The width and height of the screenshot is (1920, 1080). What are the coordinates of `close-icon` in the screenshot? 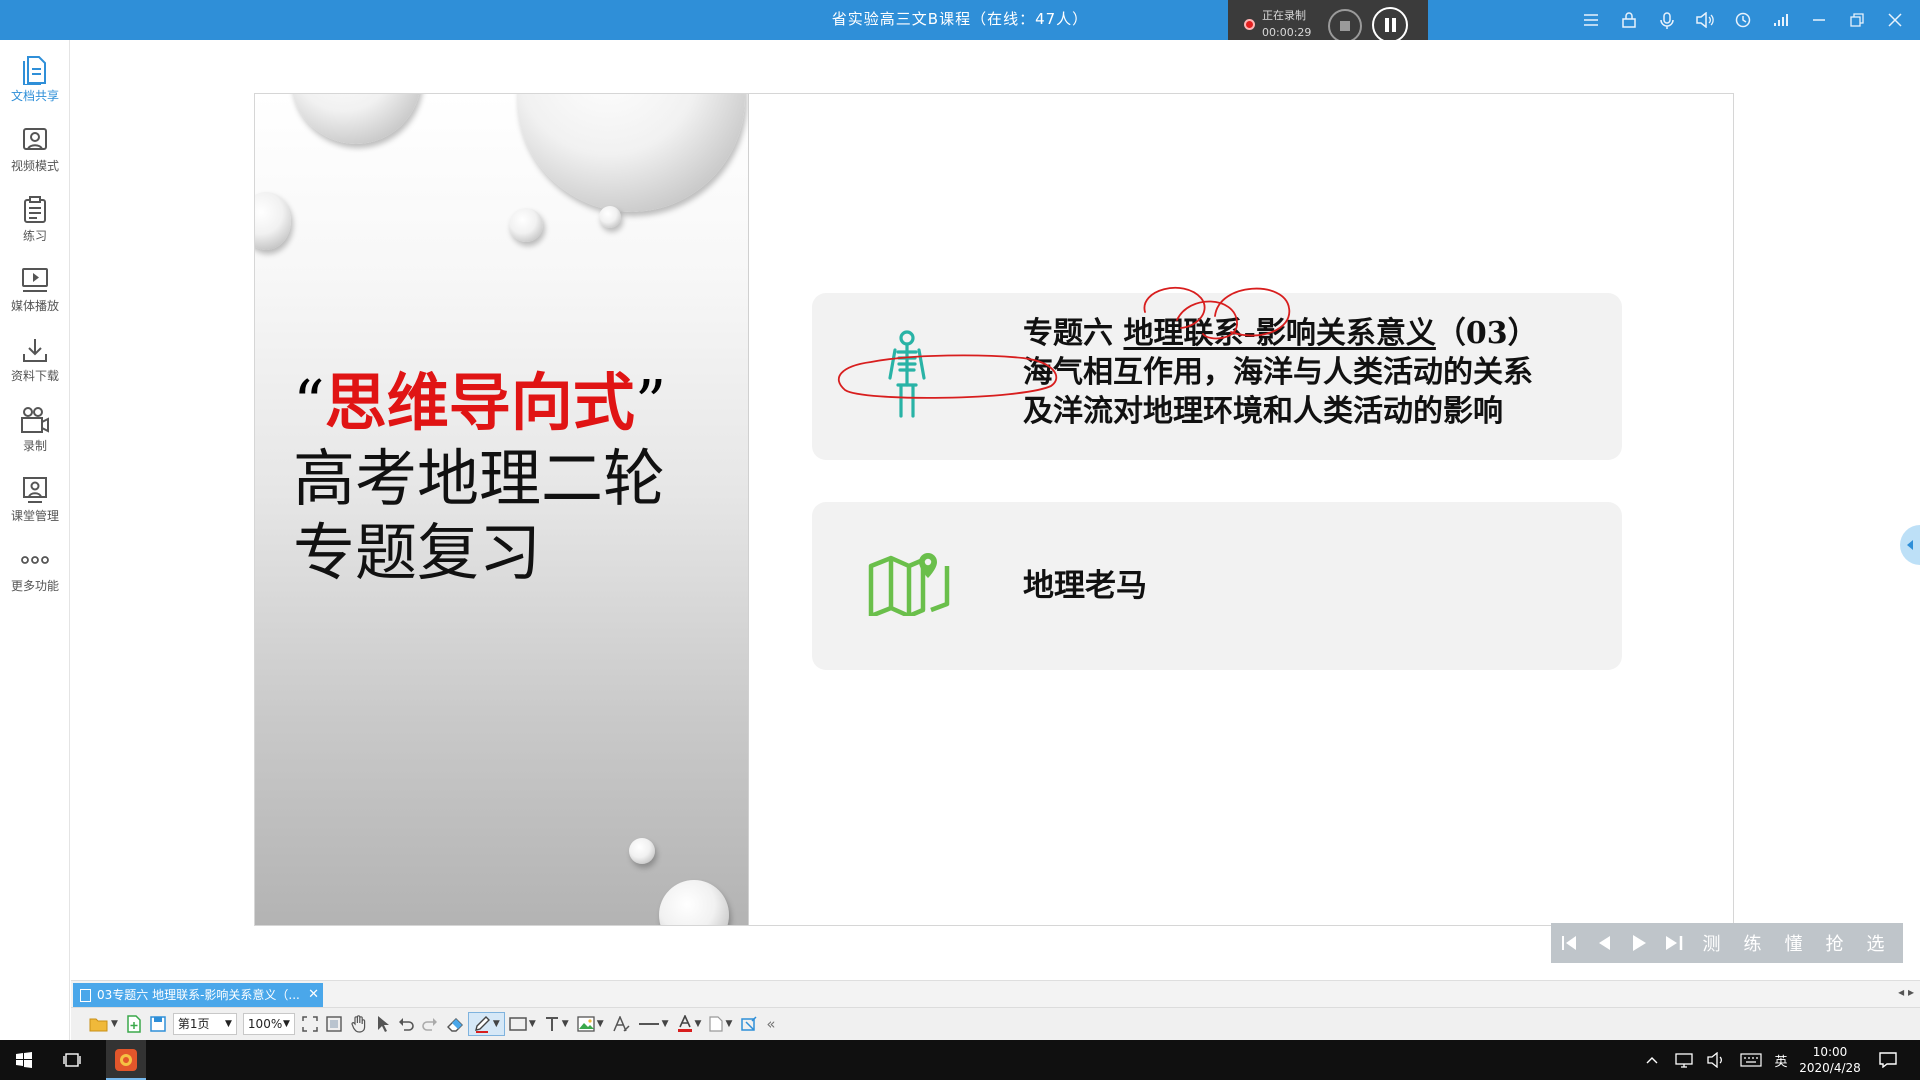 It's located at (1895, 20).